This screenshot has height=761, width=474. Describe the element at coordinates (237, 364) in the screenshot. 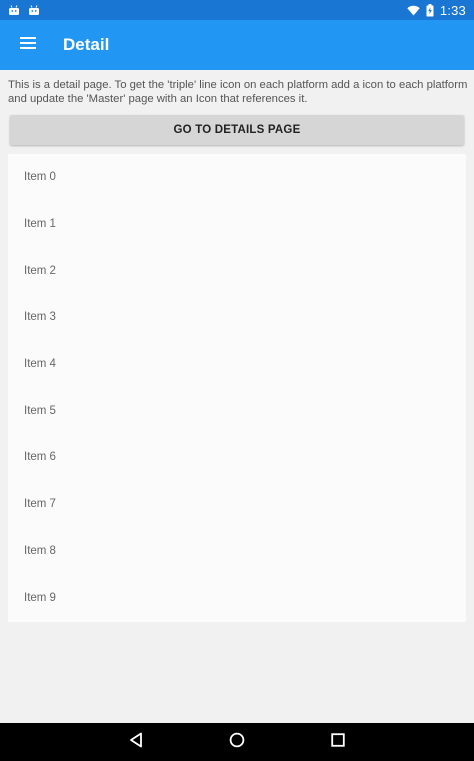

I see `list-item: Item 4` at that location.